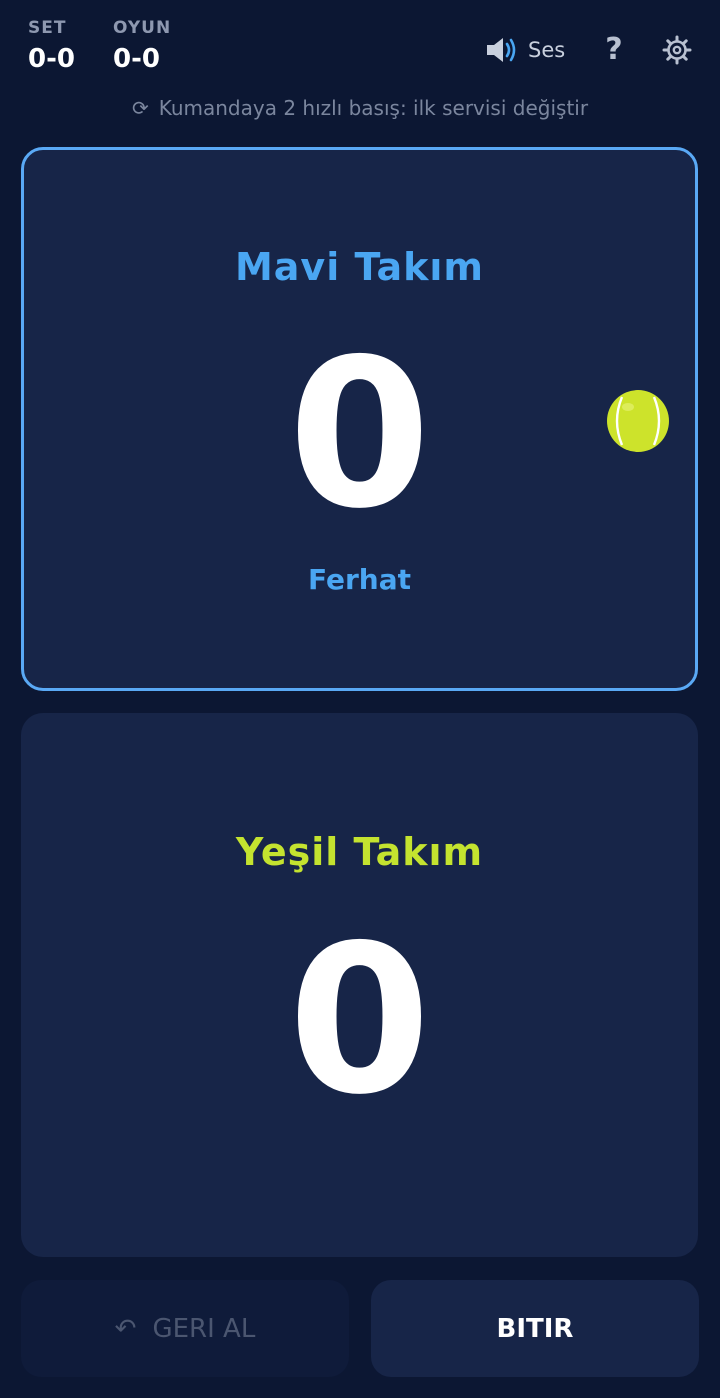 Image resolution: width=720 pixels, height=1398 pixels. What do you see at coordinates (136, 59) in the screenshot?
I see `game-value: 0-0` at bounding box center [136, 59].